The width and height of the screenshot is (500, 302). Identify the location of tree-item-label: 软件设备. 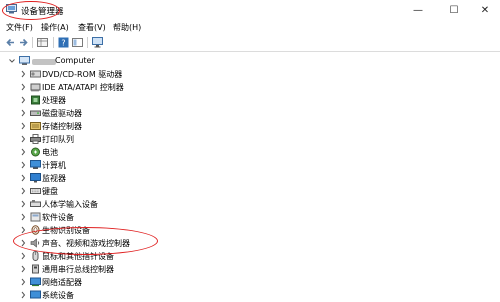
(58, 217).